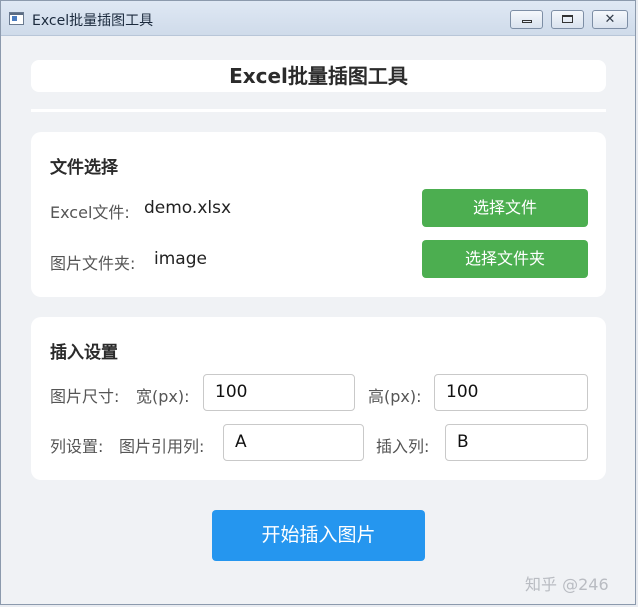 This screenshot has height=607, width=638. Describe the element at coordinates (505, 259) in the screenshot. I see `select-folder-button: 选择文件夹` at that location.